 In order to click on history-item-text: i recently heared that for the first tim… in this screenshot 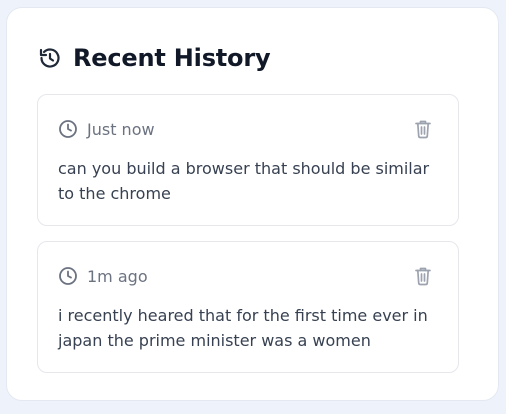, I will do `click(243, 328)`.